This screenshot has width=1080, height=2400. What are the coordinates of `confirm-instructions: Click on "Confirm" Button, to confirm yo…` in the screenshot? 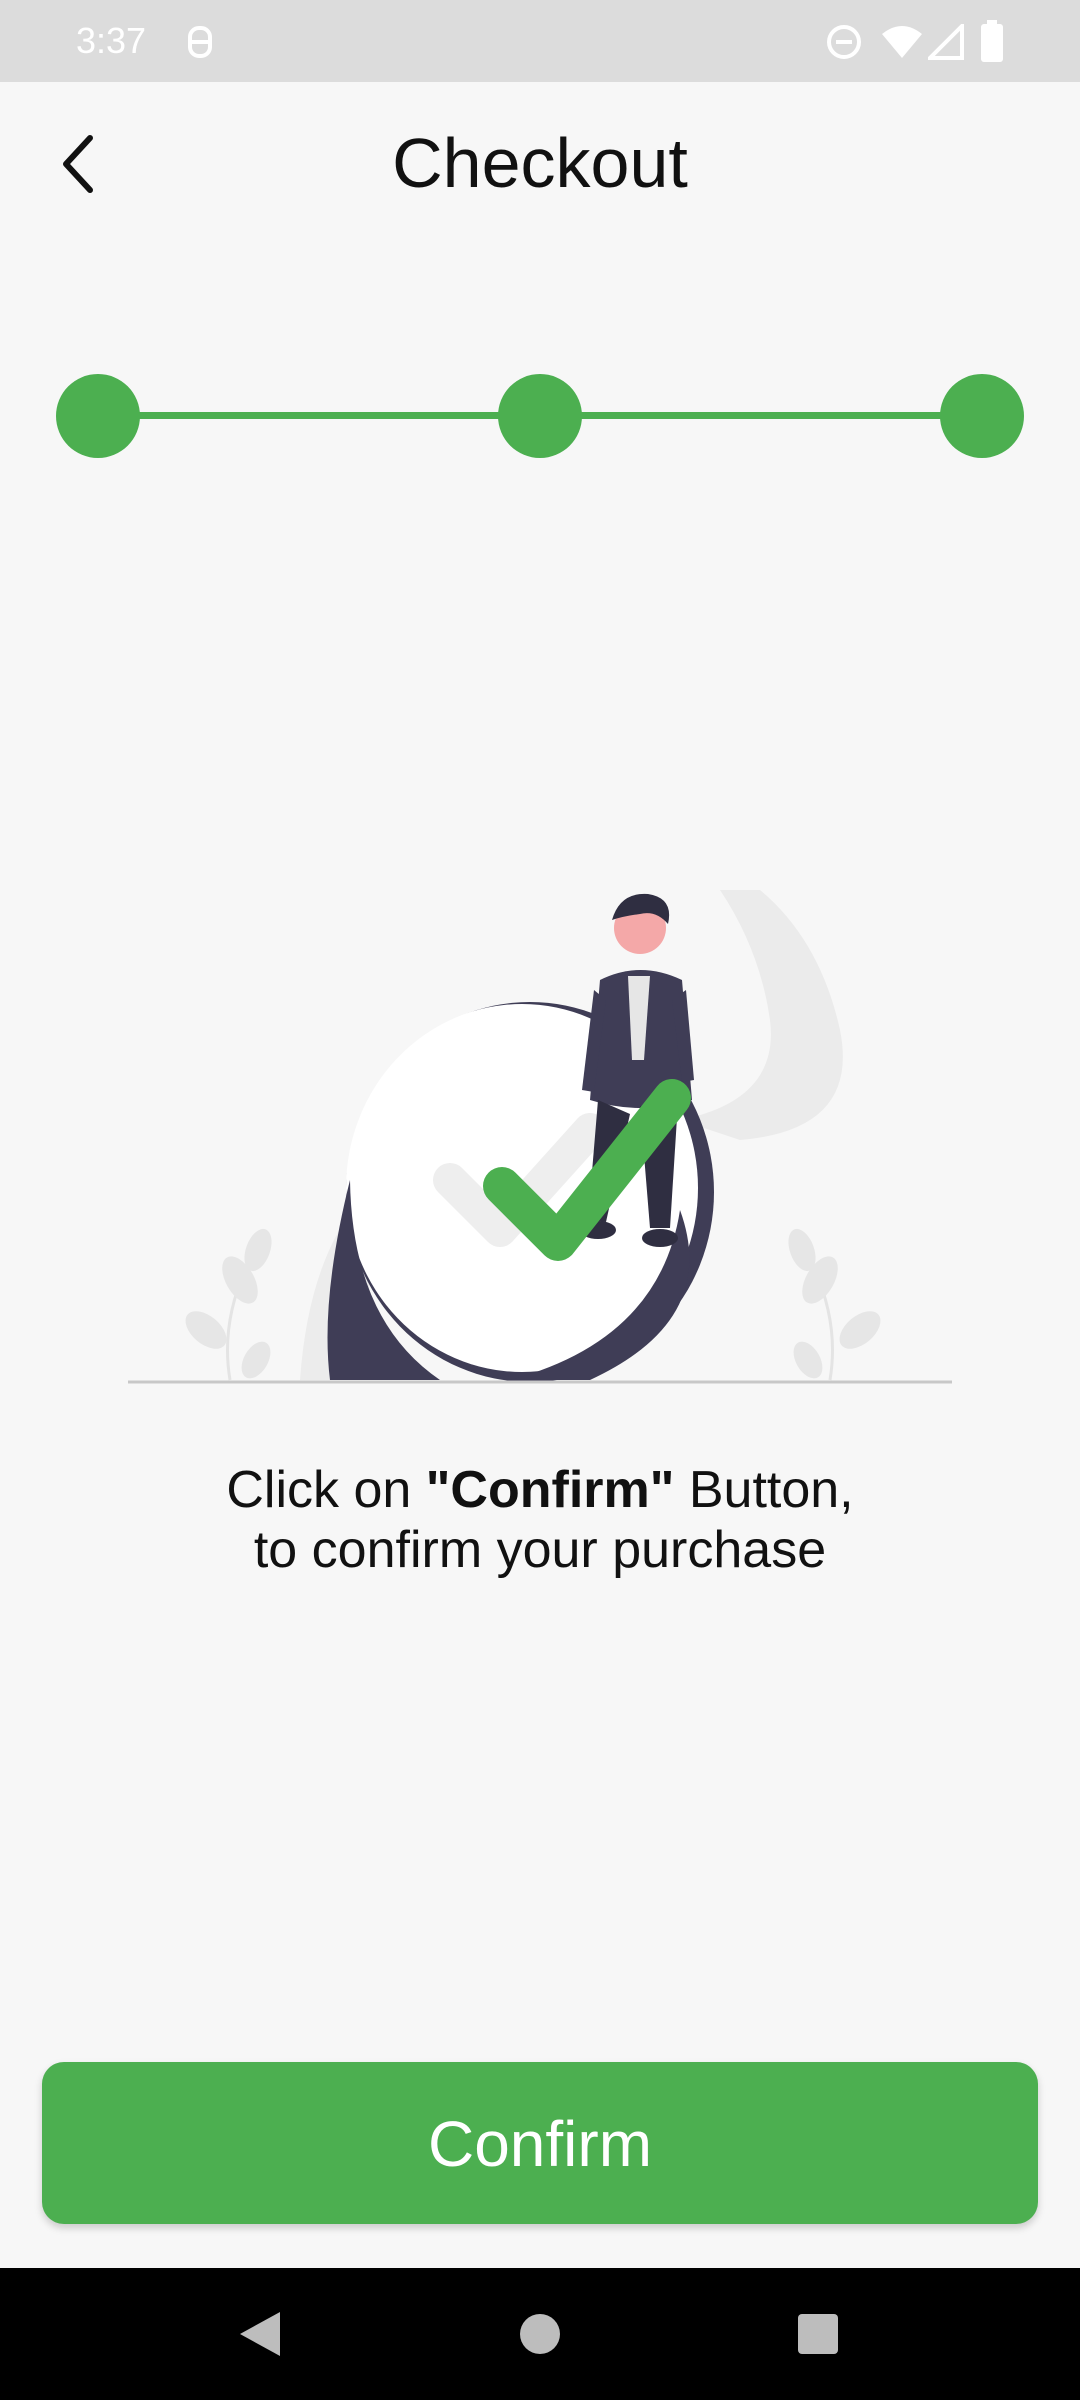 It's located at (540, 1520).